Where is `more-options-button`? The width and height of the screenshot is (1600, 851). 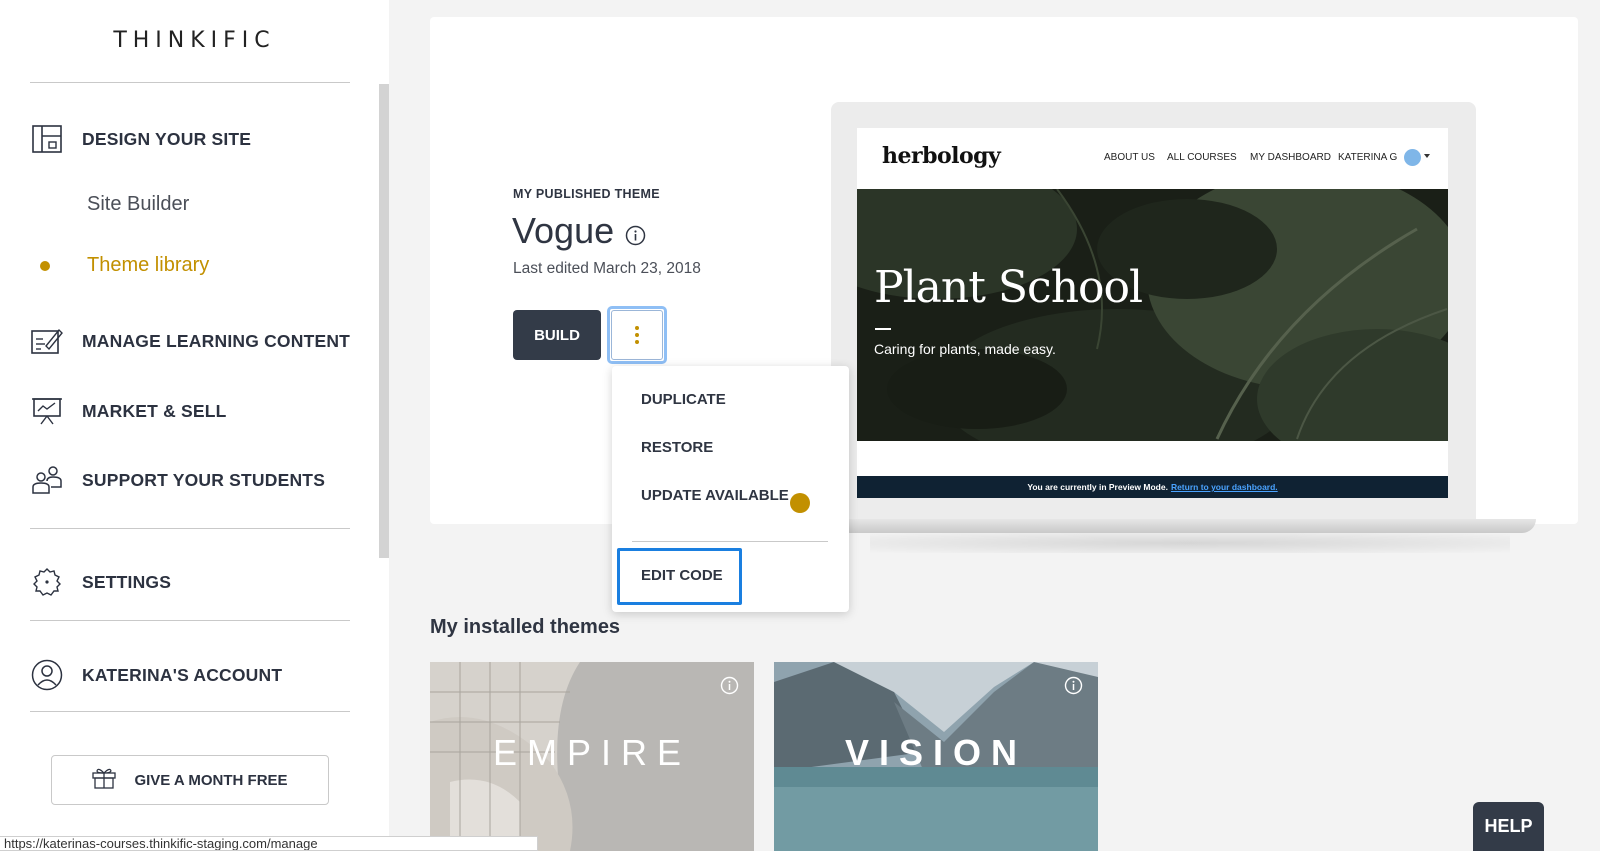 more-options-button is located at coordinates (637, 335).